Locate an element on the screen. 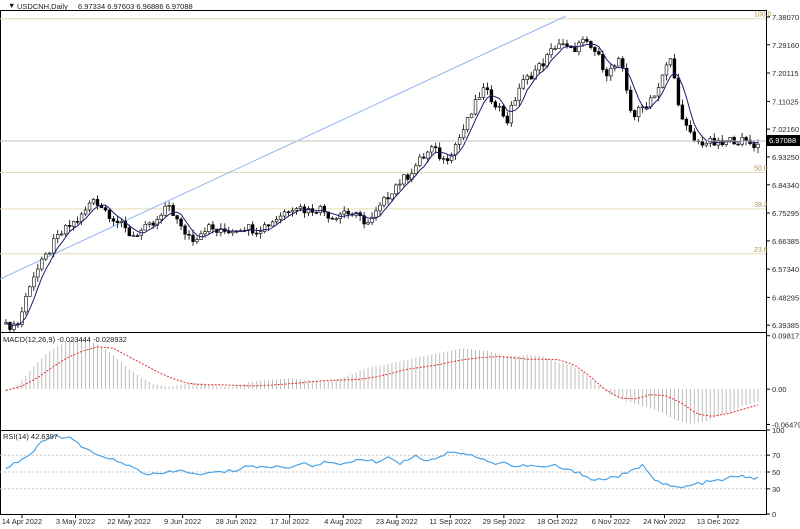 This screenshot has height=529, width=800. price-tick-label: 6.48295 is located at coordinates (785, 297).